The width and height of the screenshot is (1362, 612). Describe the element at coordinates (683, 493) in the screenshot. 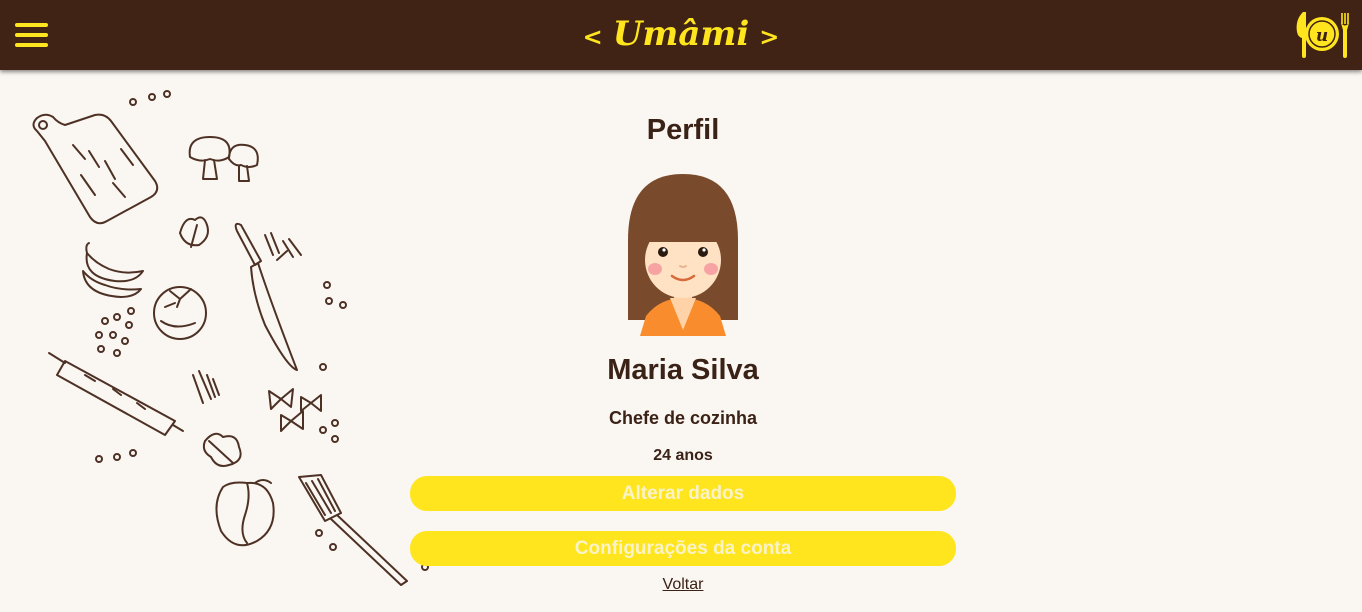

I see `edit-data-button: Alterar dados` at that location.